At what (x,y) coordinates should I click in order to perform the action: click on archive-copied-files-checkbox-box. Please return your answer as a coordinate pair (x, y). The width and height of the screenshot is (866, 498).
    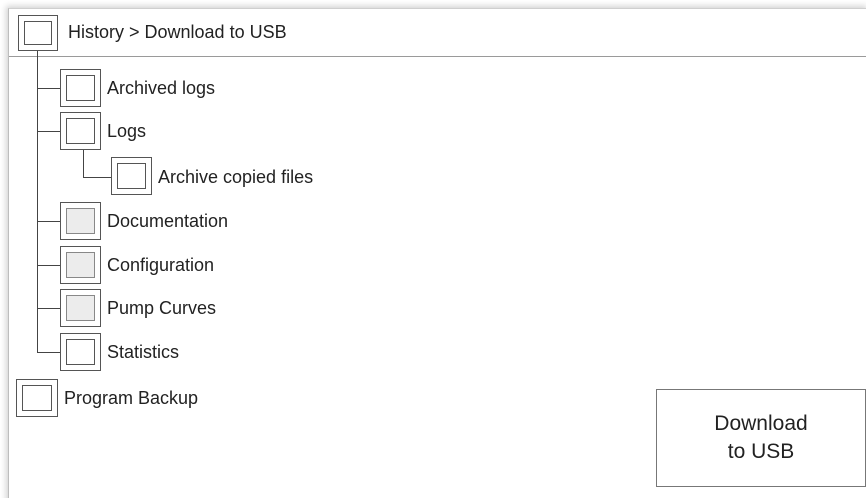
    Looking at the image, I should click on (131, 176).